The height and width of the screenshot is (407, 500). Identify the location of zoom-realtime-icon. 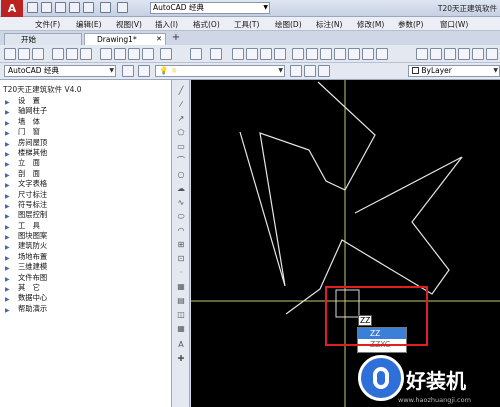
(252, 54).